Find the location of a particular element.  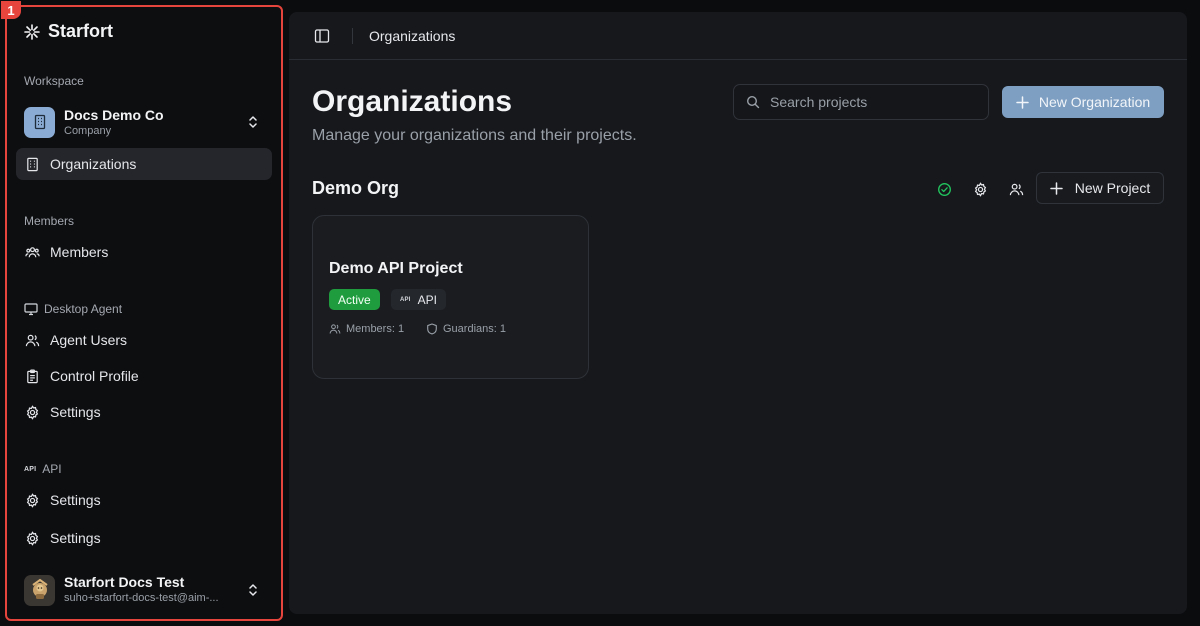

clipboard-icon is located at coordinates (32, 376).